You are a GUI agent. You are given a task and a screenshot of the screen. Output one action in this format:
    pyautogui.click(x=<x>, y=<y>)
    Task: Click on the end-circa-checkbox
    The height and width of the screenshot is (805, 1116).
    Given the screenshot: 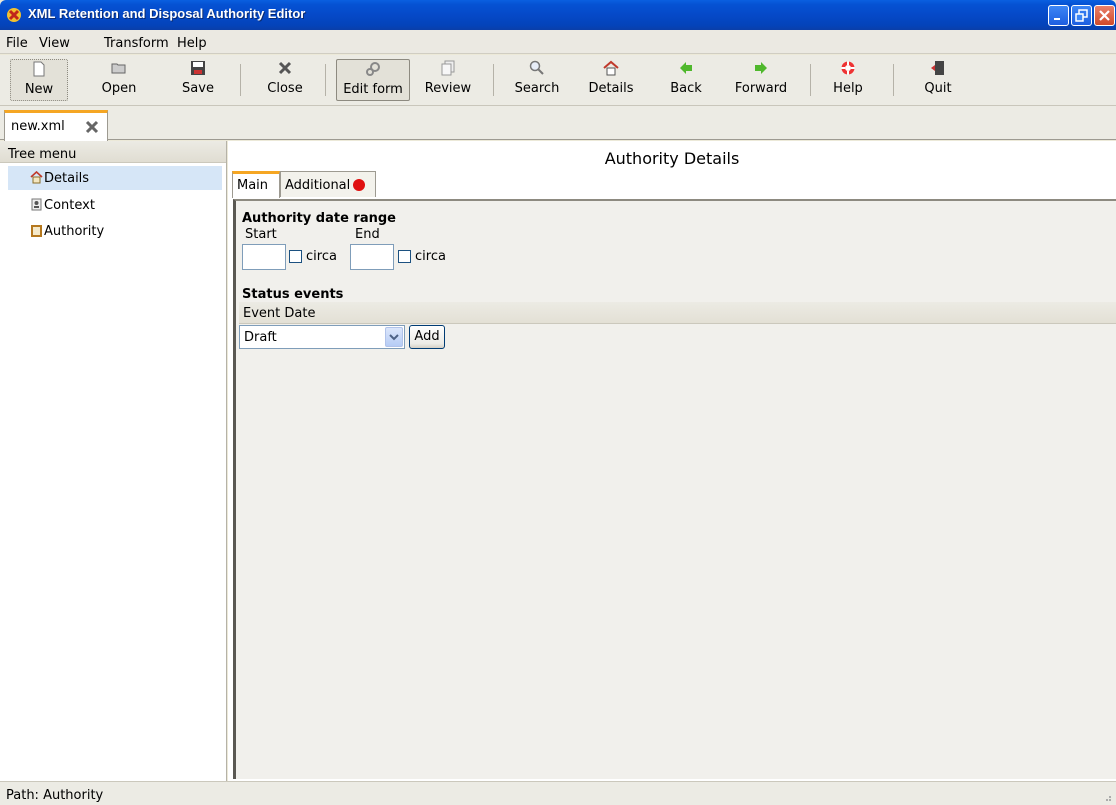 What is the action you would take?
    pyautogui.click(x=404, y=256)
    